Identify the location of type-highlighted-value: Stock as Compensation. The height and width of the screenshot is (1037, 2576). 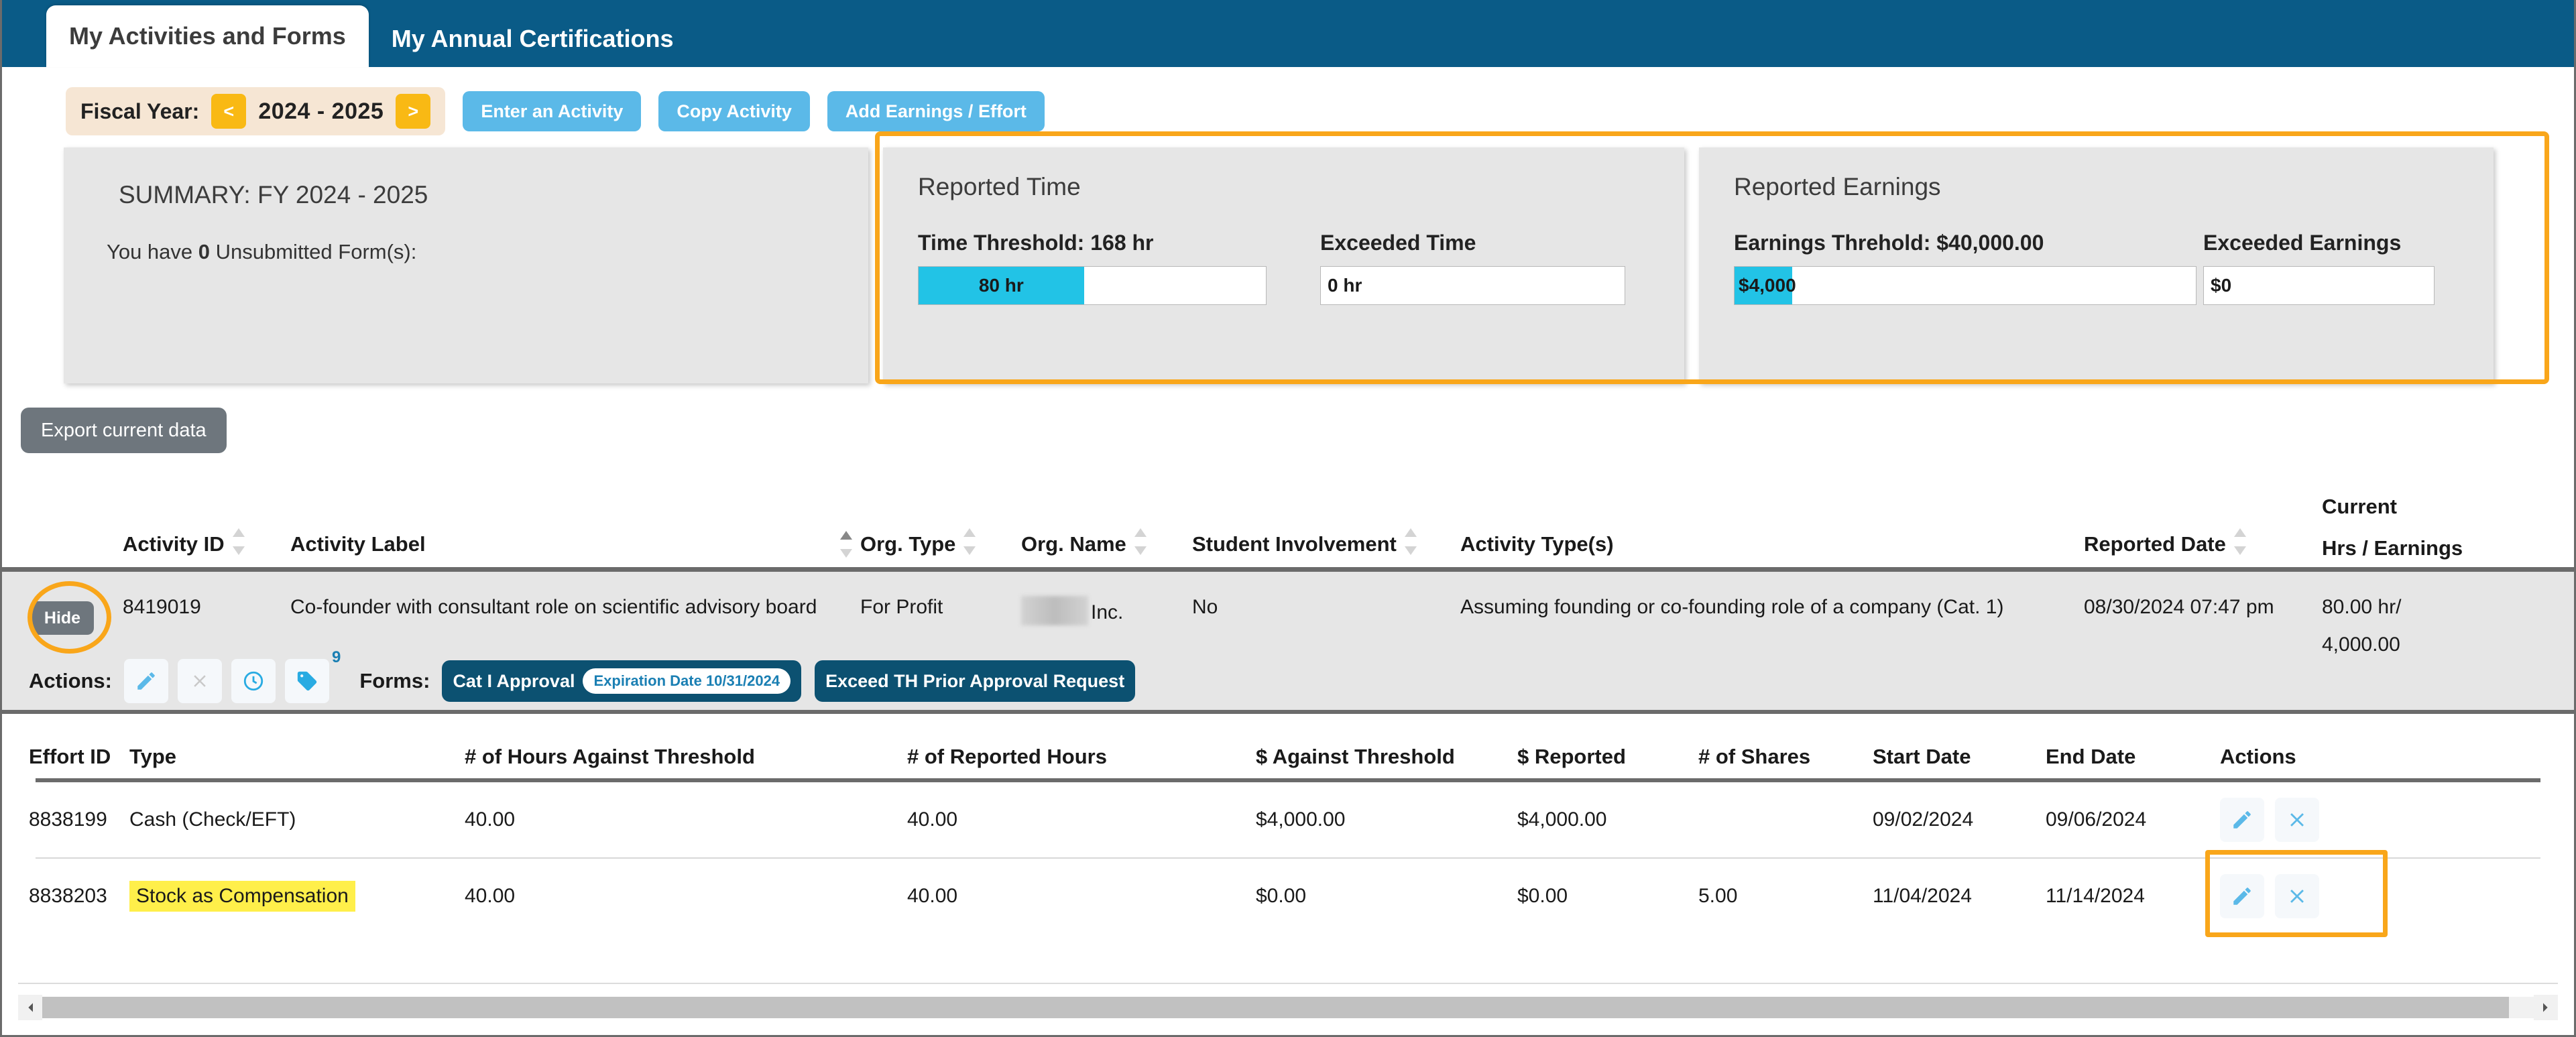
(242, 896).